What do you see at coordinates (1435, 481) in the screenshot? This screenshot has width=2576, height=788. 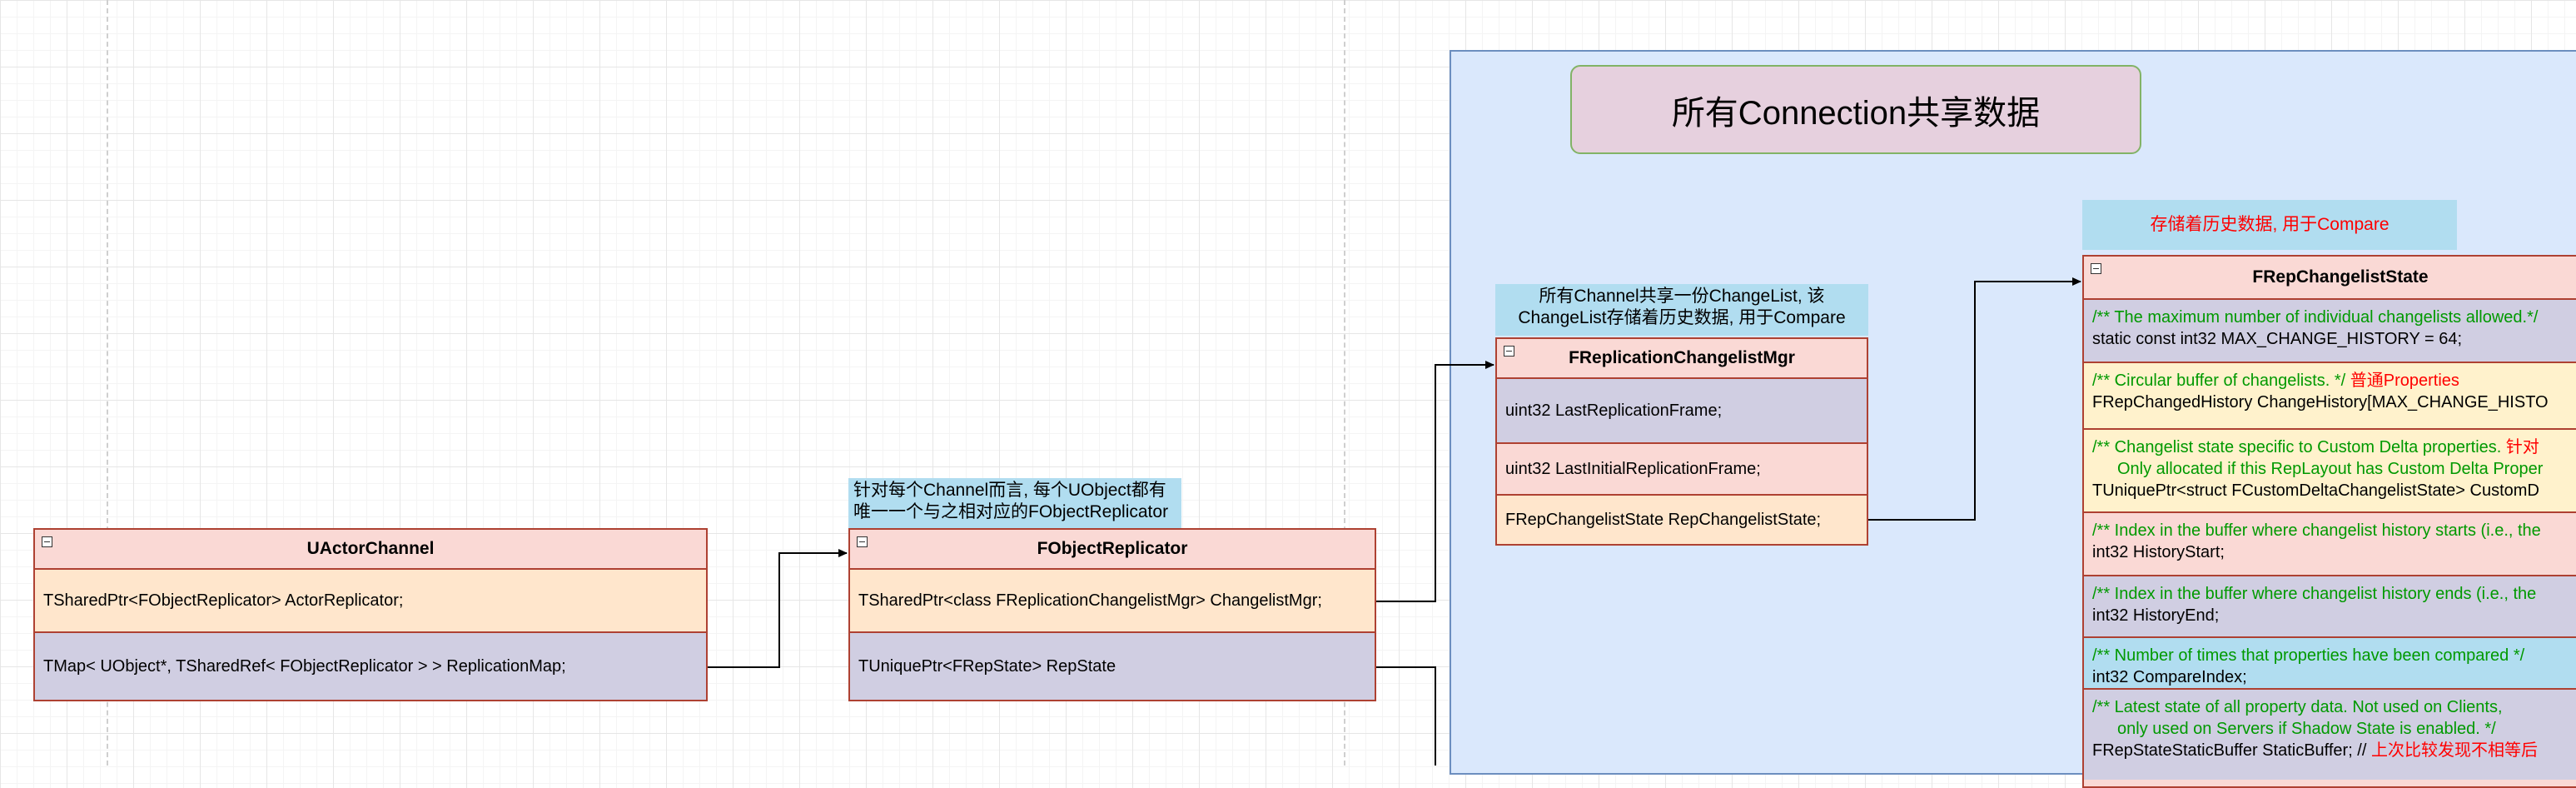 I see `edge-changelistmgr-to-freplicationchangelistmgr` at bounding box center [1435, 481].